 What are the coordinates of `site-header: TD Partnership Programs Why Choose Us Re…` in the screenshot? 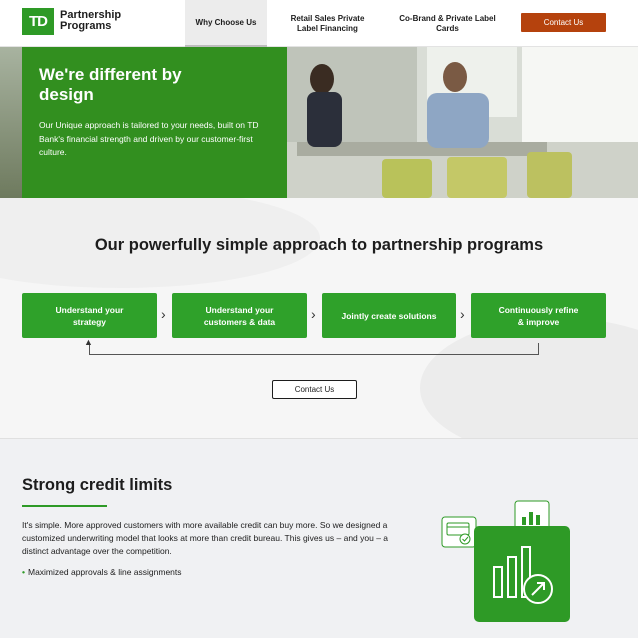 It's located at (319, 23).